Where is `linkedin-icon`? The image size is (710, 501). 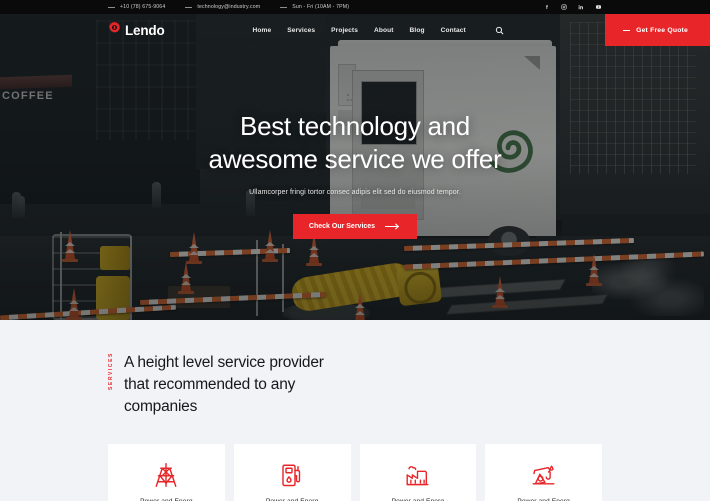
linkedin-icon is located at coordinates (581, 7).